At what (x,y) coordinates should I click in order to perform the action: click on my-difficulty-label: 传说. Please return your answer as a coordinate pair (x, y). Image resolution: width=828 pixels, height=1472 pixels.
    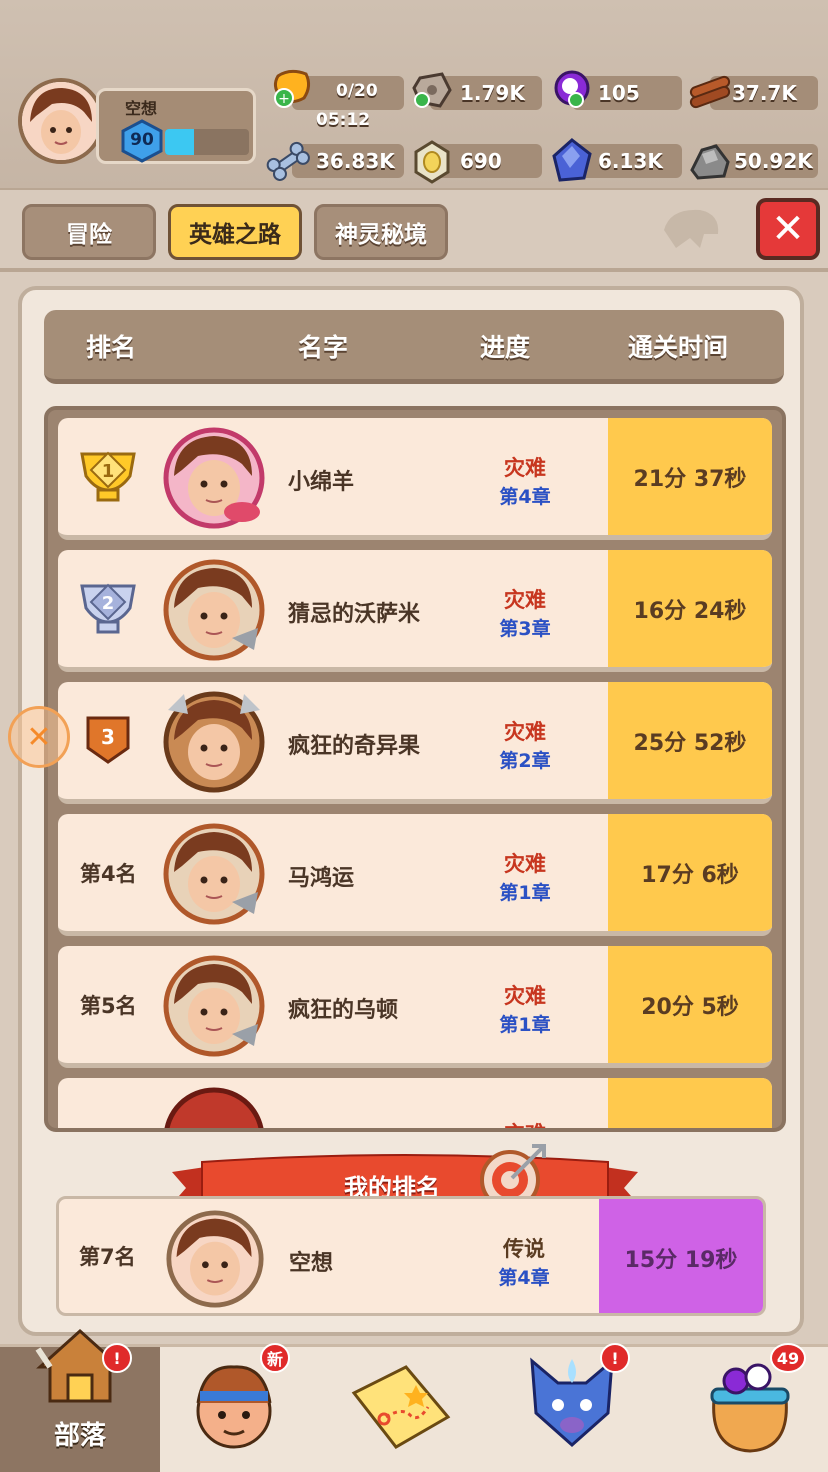
    Looking at the image, I should click on (524, 1249).